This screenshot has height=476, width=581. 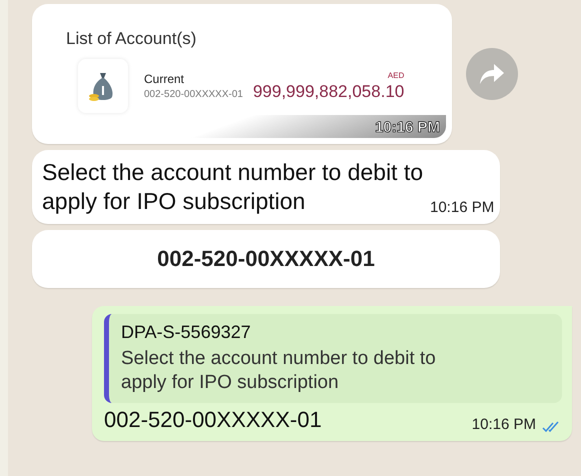 What do you see at coordinates (328, 92) in the screenshot?
I see `balance-amount: 999,999,882,058.10` at bounding box center [328, 92].